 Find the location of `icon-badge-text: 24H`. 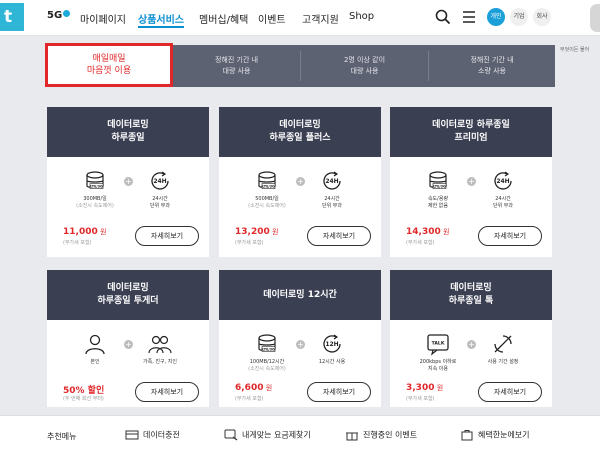

icon-badge-text: 24H is located at coordinates (502, 181).